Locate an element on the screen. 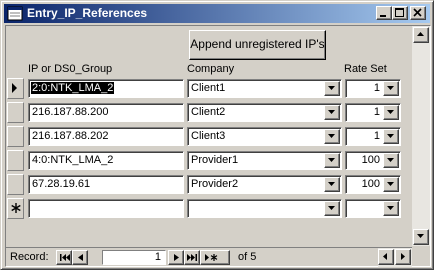 Image resolution: width=434 pixels, height=270 pixels. company-value: Provider1 is located at coordinates (215, 160).